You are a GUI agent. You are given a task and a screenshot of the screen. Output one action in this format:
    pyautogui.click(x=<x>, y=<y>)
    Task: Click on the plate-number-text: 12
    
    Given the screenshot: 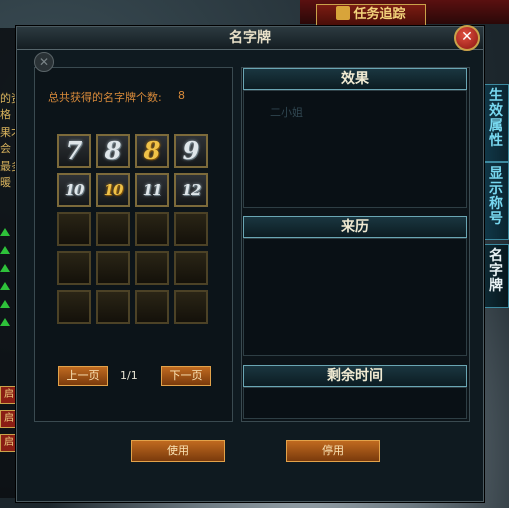 What is the action you would take?
    pyautogui.click(x=191, y=190)
    